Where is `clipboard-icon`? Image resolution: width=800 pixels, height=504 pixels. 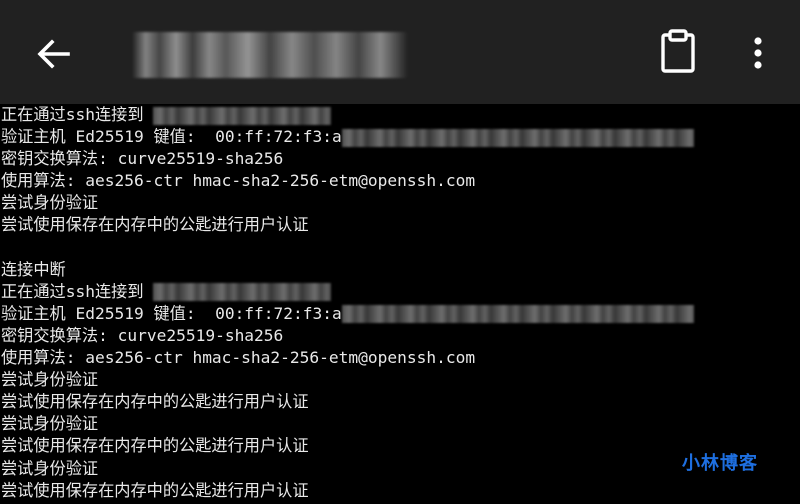
clipboard-icon is located at coordinates (678, 51).